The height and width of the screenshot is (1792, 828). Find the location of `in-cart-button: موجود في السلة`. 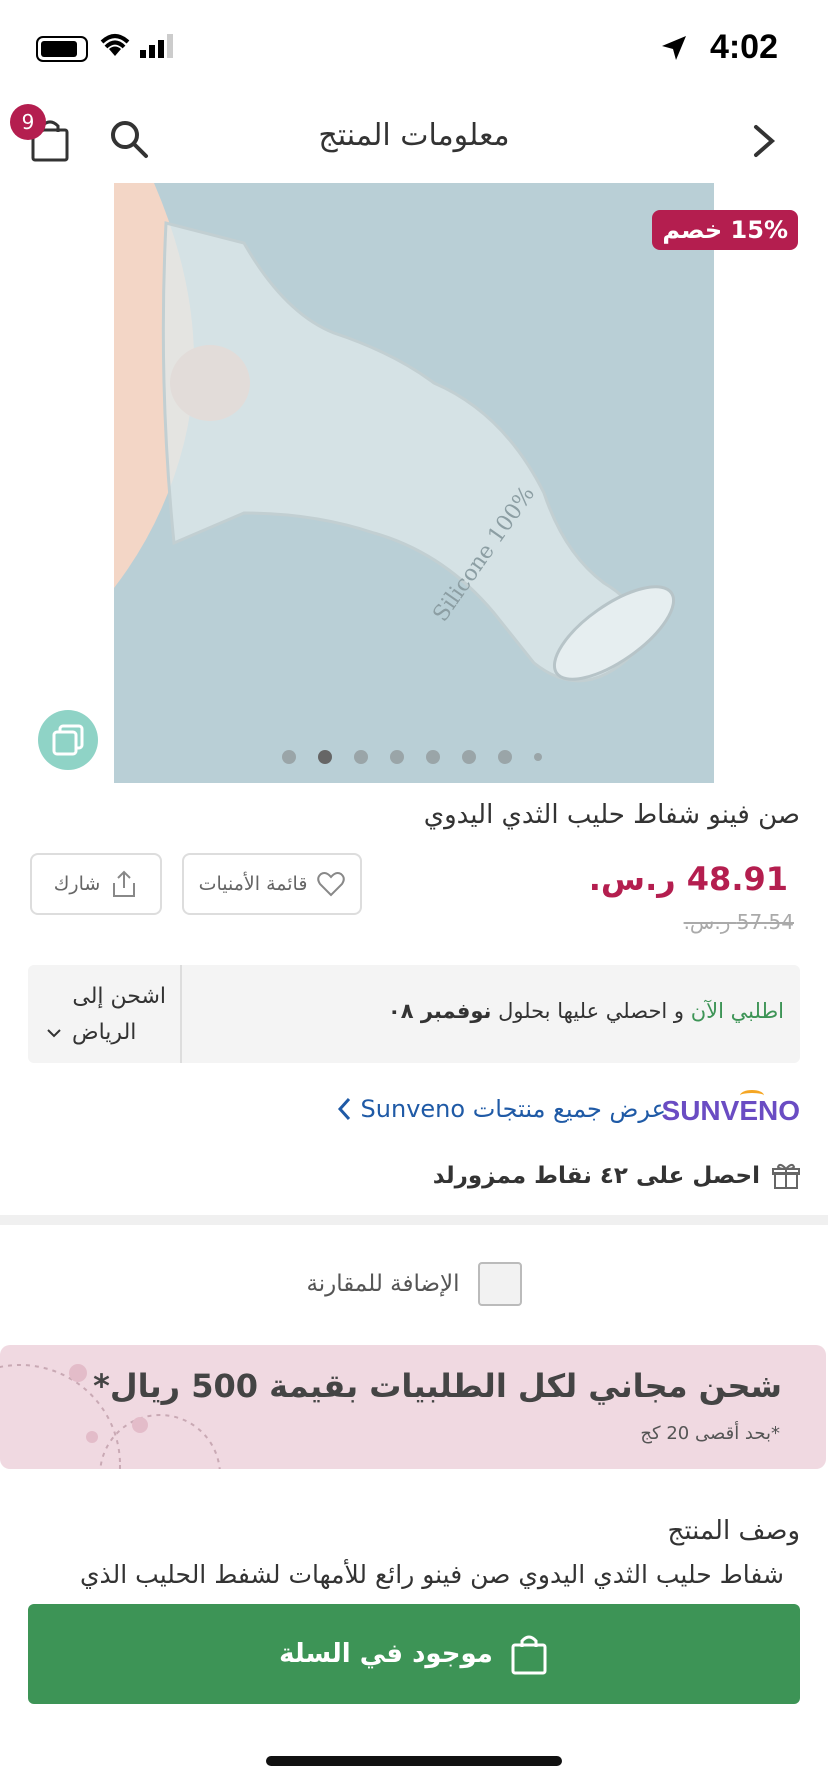

in-cart-button: موجود في السلة is located at coordinates (414, 1654).